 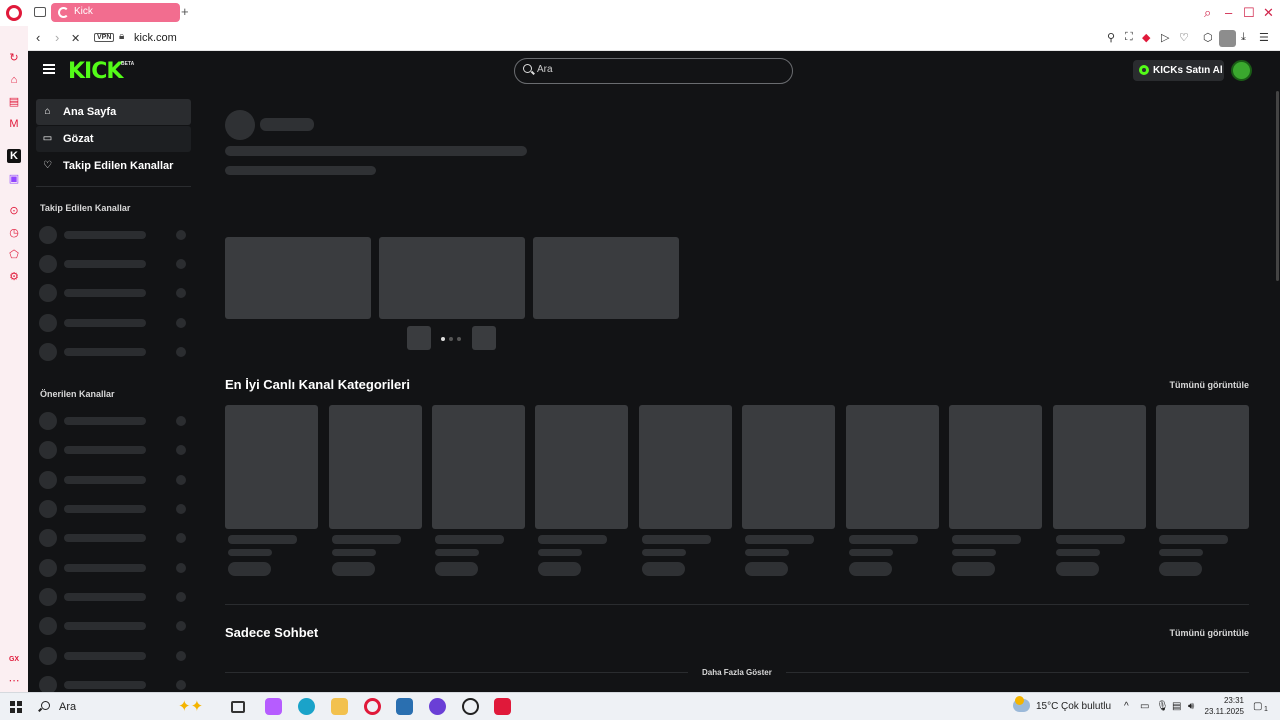 I want to click on history-play-icon: ⊙, so click(x=14, y=211).